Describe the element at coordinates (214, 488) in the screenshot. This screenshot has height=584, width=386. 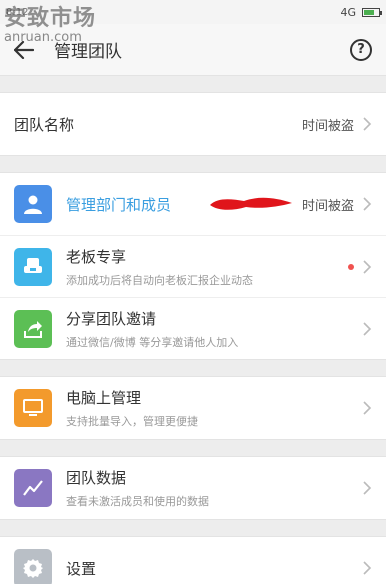
I see `menu-item-text: 团队数据查看未激活成员和使用的数据` at that location.